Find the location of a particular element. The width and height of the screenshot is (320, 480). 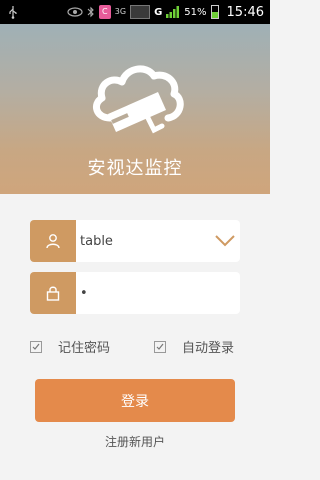

login-button: 登录 is located at coordinates (135, 400).